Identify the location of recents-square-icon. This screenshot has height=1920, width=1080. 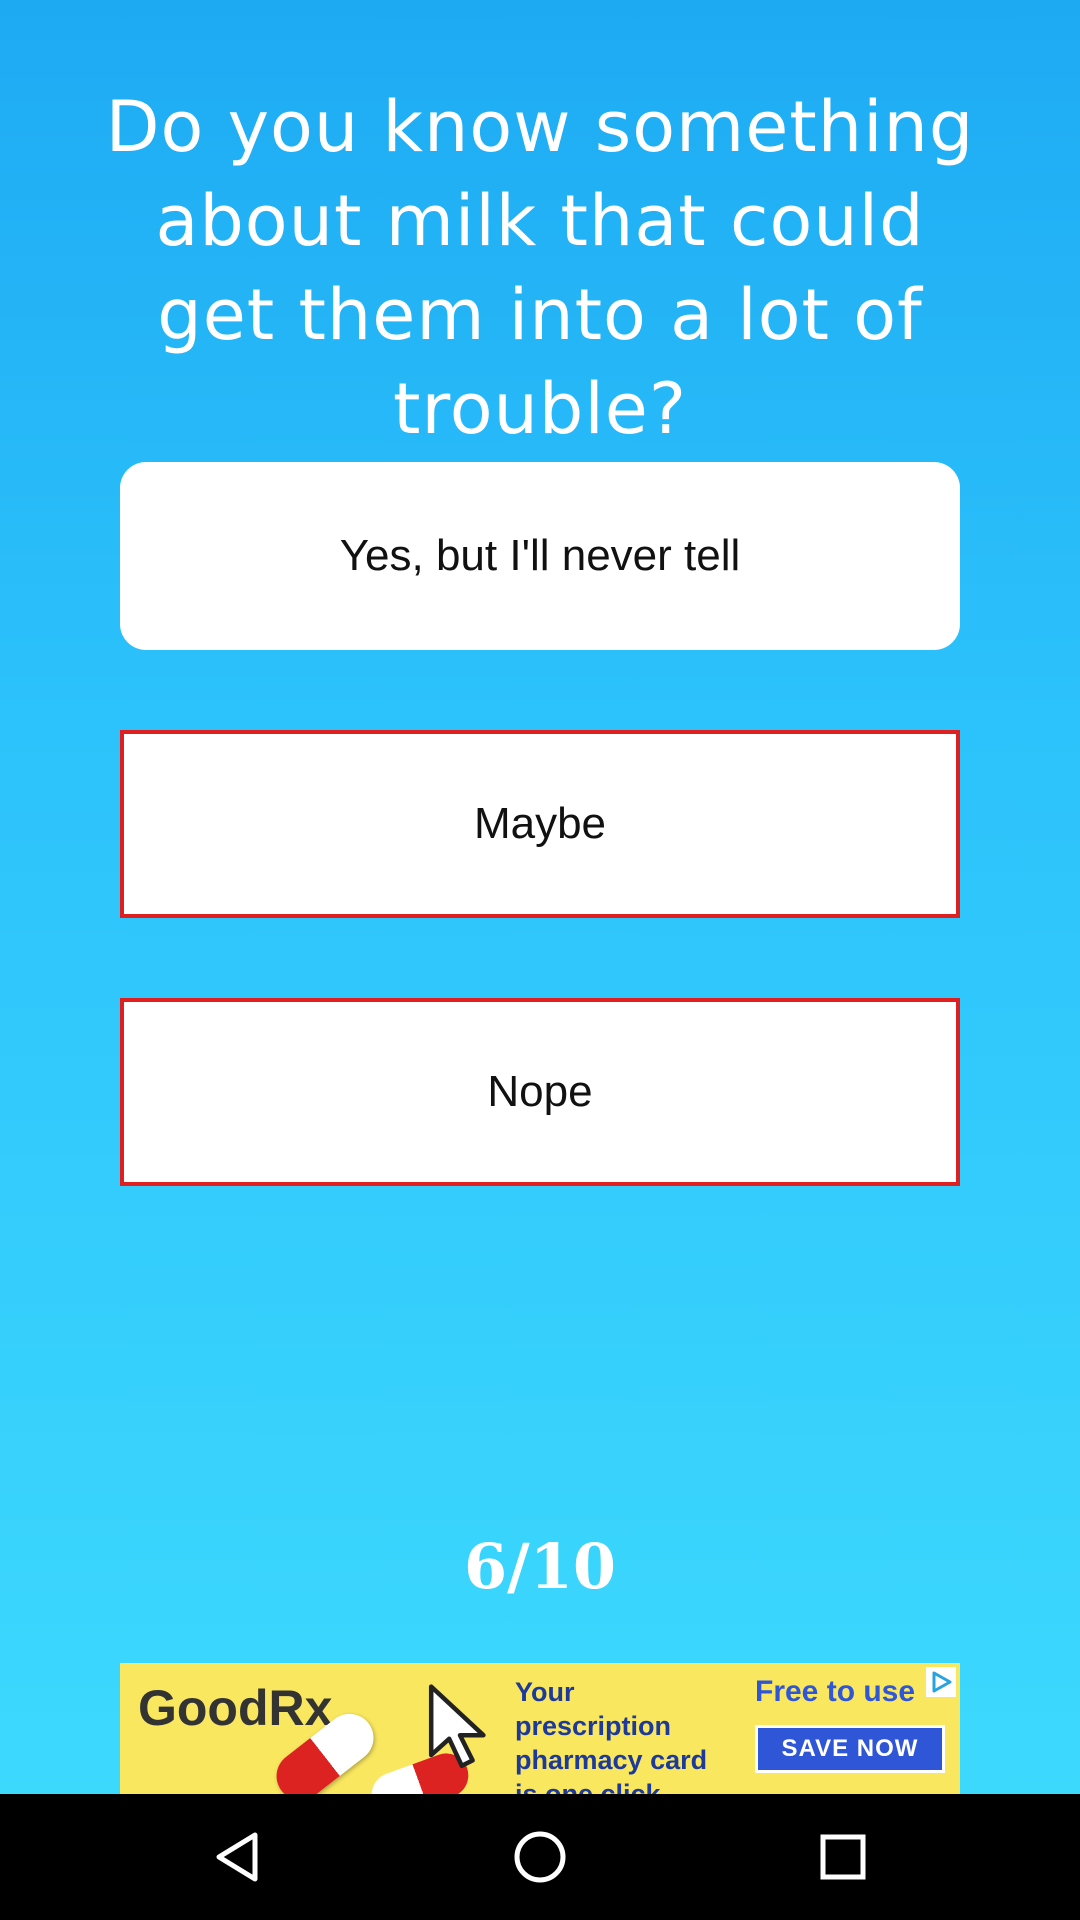
(843, 1857).